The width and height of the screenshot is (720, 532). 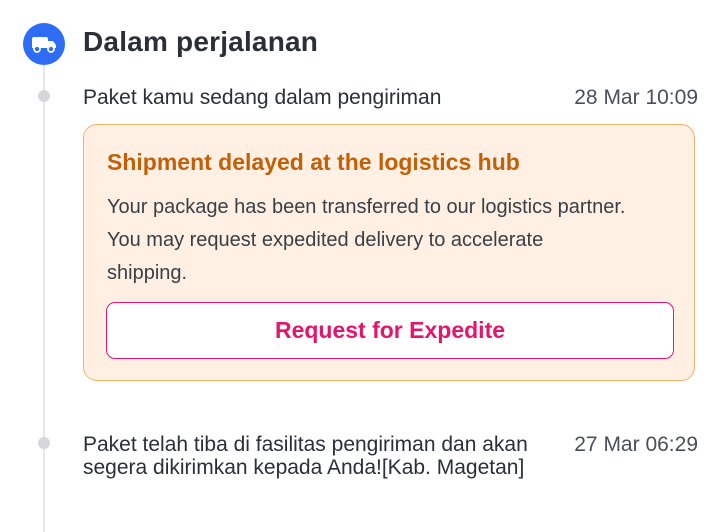 I want to click on request-expedite-button: Request for Expedite, so click(x=390, y=330).